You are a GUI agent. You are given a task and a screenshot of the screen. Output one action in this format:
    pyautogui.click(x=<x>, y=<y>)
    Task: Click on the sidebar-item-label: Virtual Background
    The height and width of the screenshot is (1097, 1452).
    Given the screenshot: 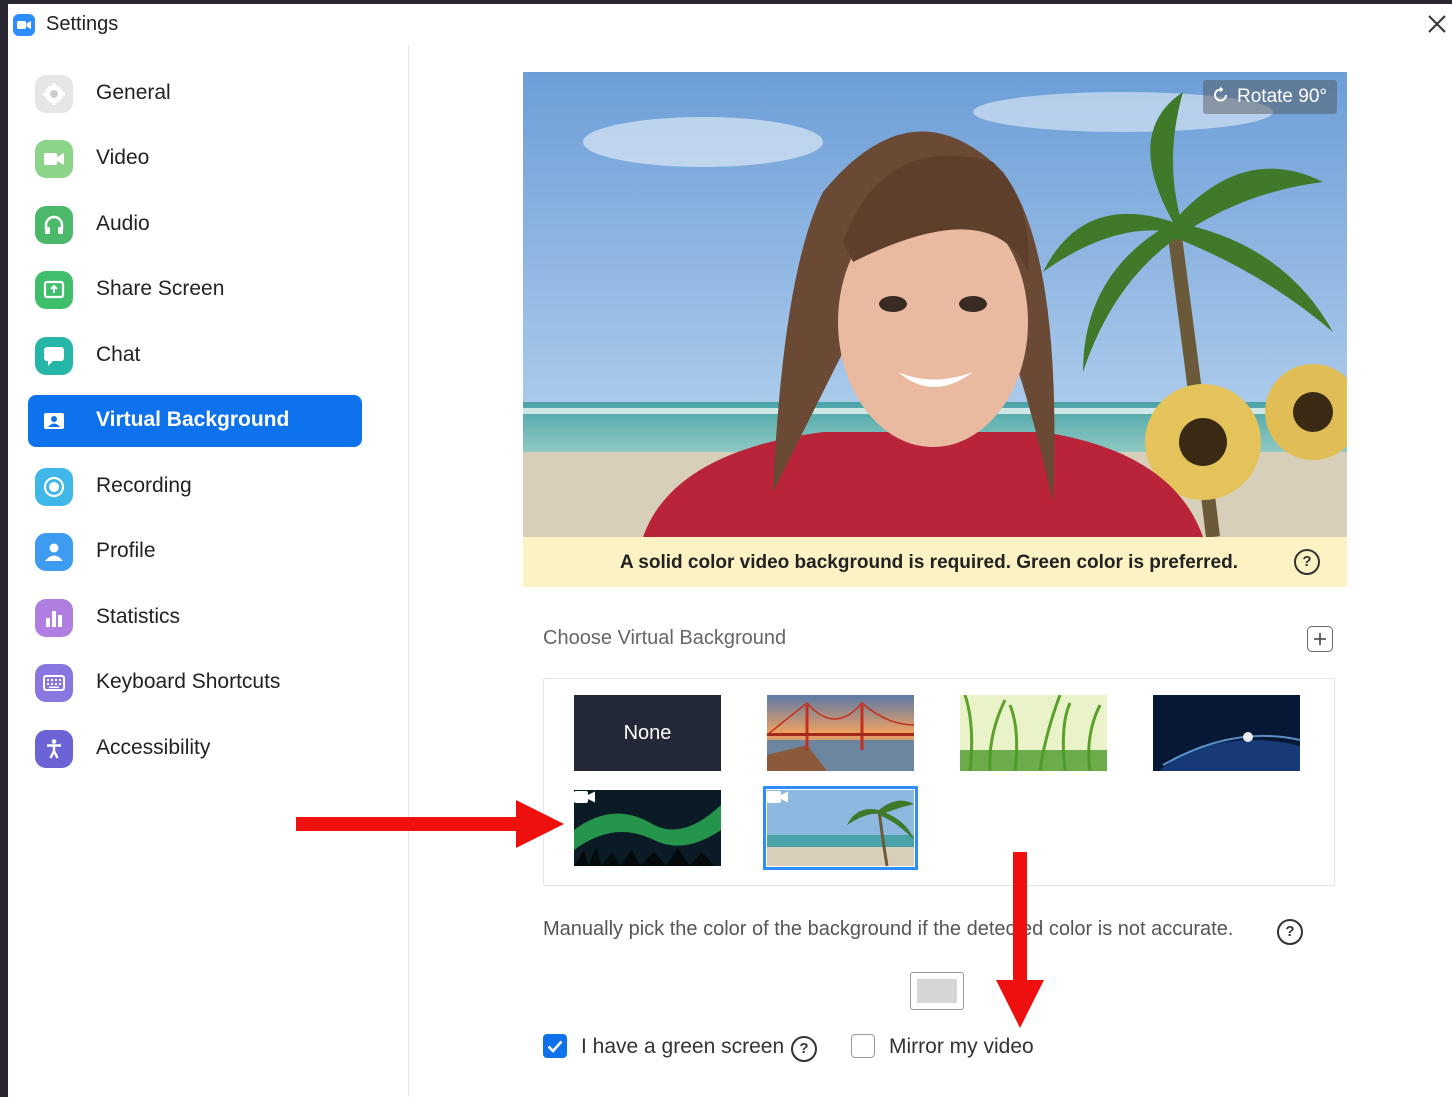 What is the action you would take?
    pyautogui.click(x=193, y=419)
    